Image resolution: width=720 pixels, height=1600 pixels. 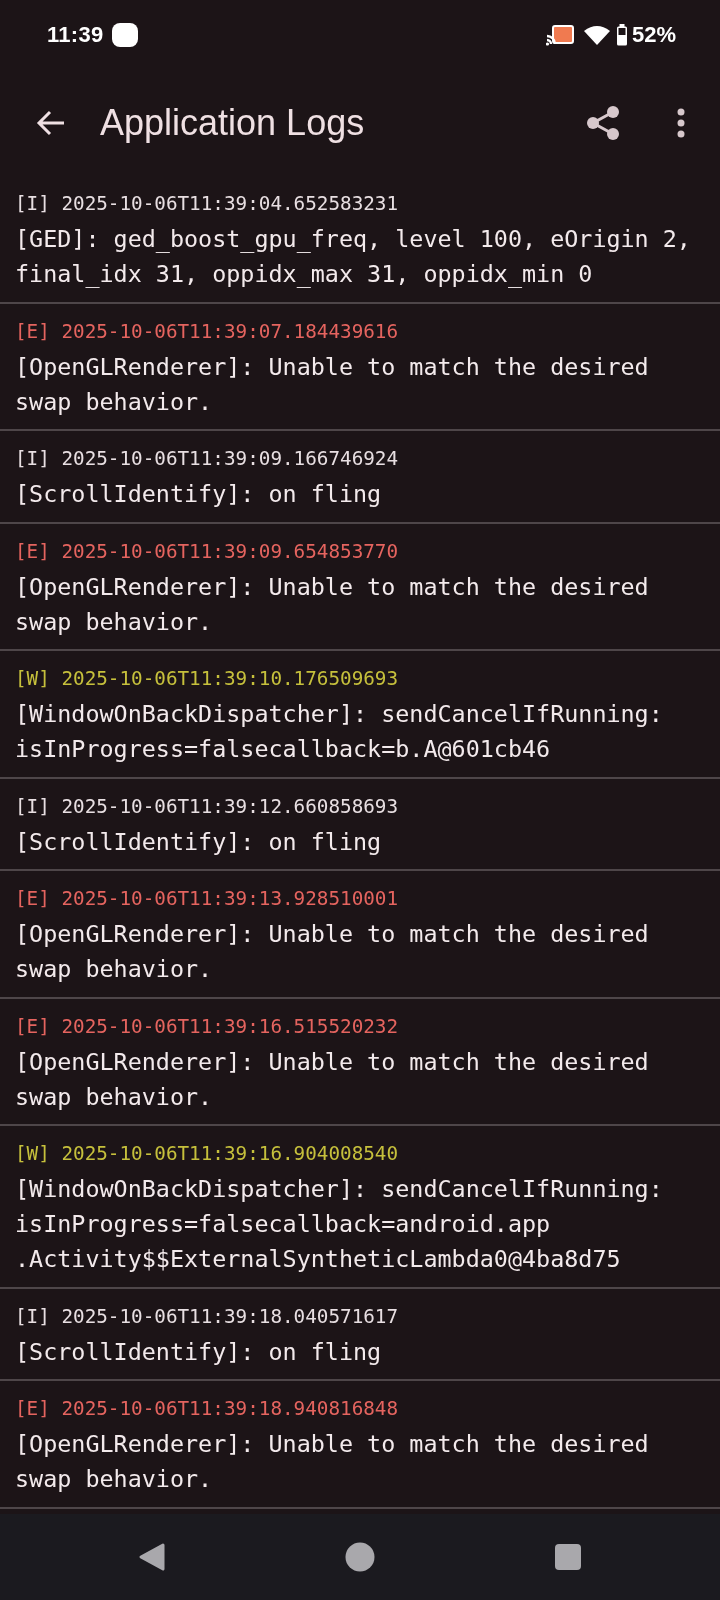 I want to click on back-arrow-icon, so click(x=51, y=123).